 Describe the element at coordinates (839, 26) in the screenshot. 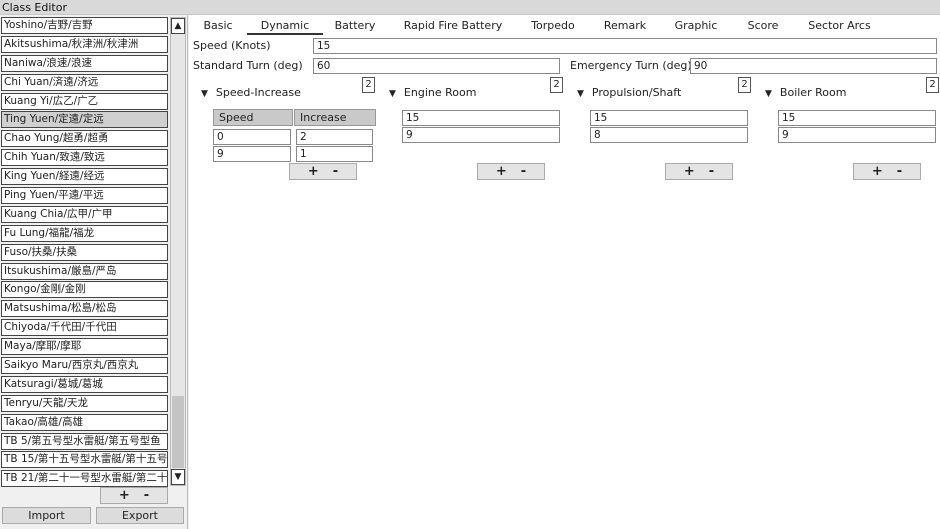

I see `tab-sector-arcs: Sector Arcs` at that location.